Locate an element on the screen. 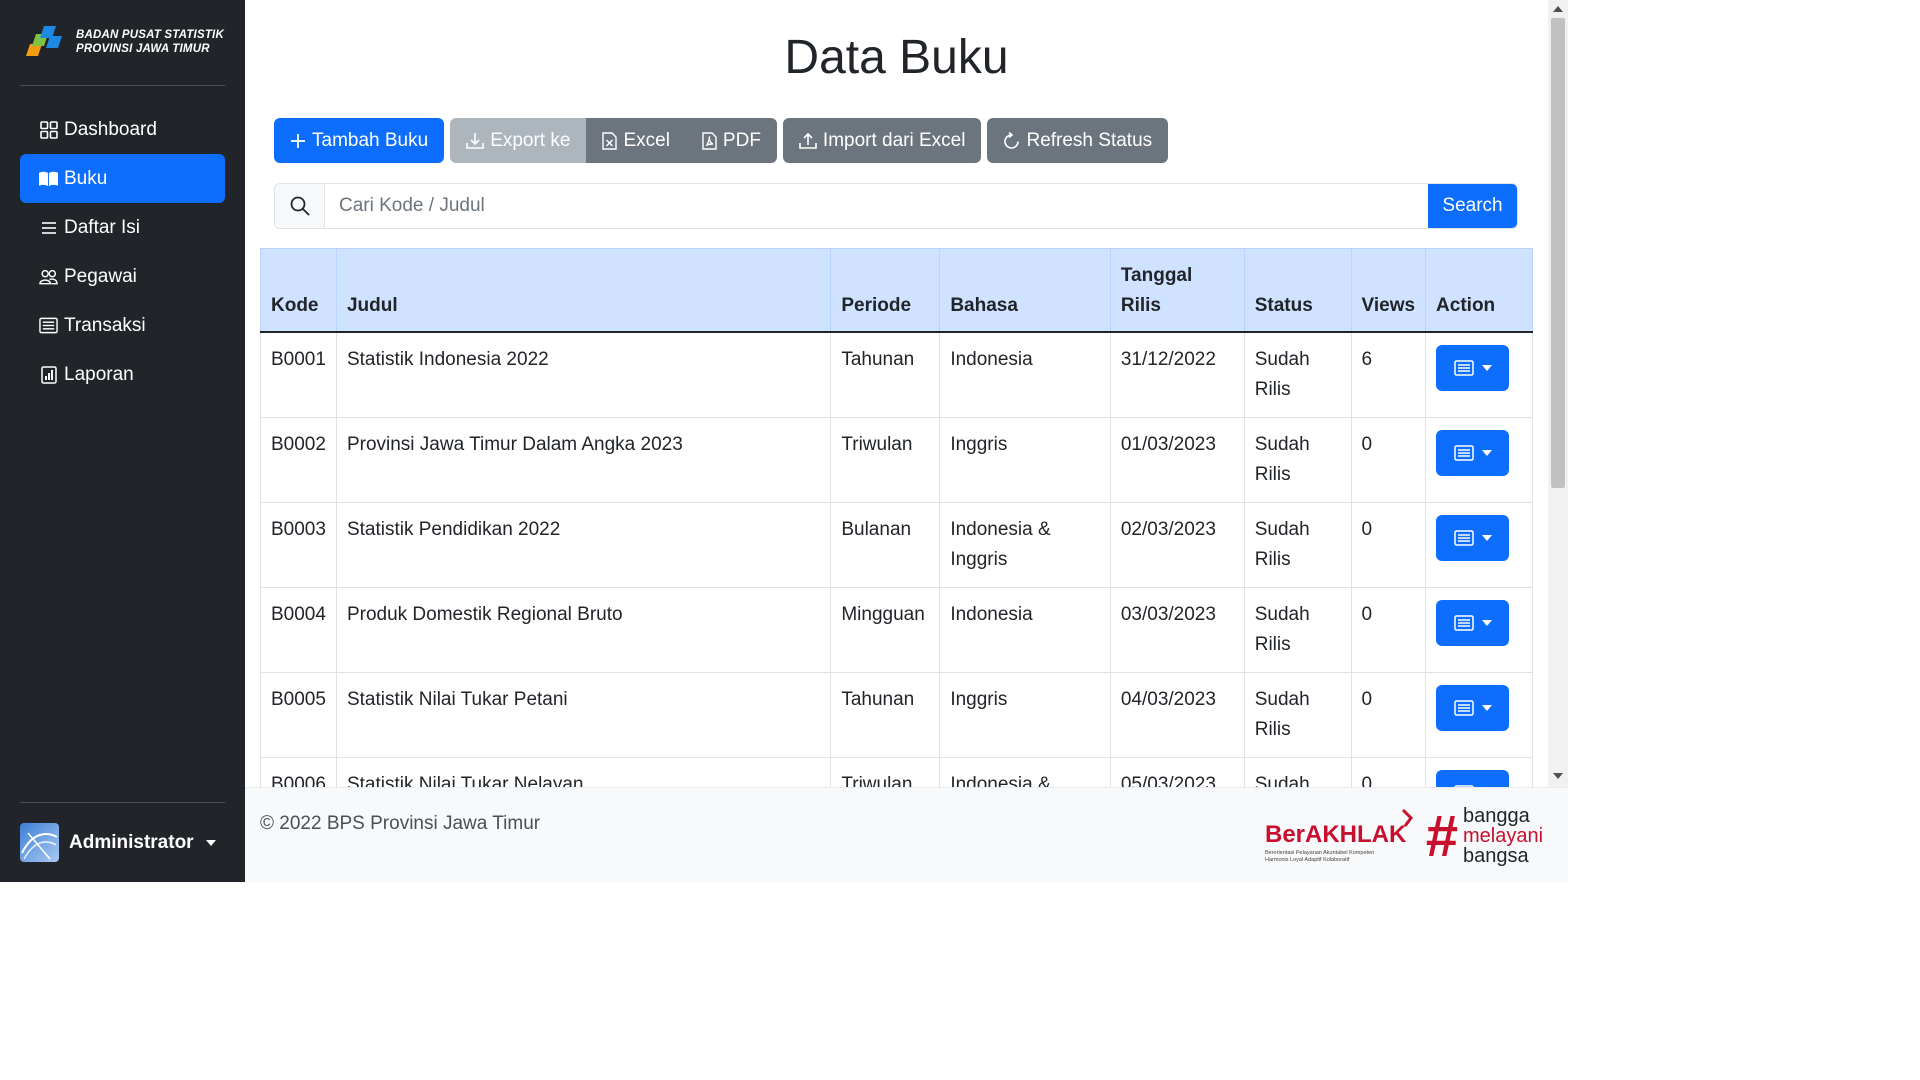 This screenshot has height=1080, width=1920. svg-text: bangsa is located at coordinates (1496, 855).